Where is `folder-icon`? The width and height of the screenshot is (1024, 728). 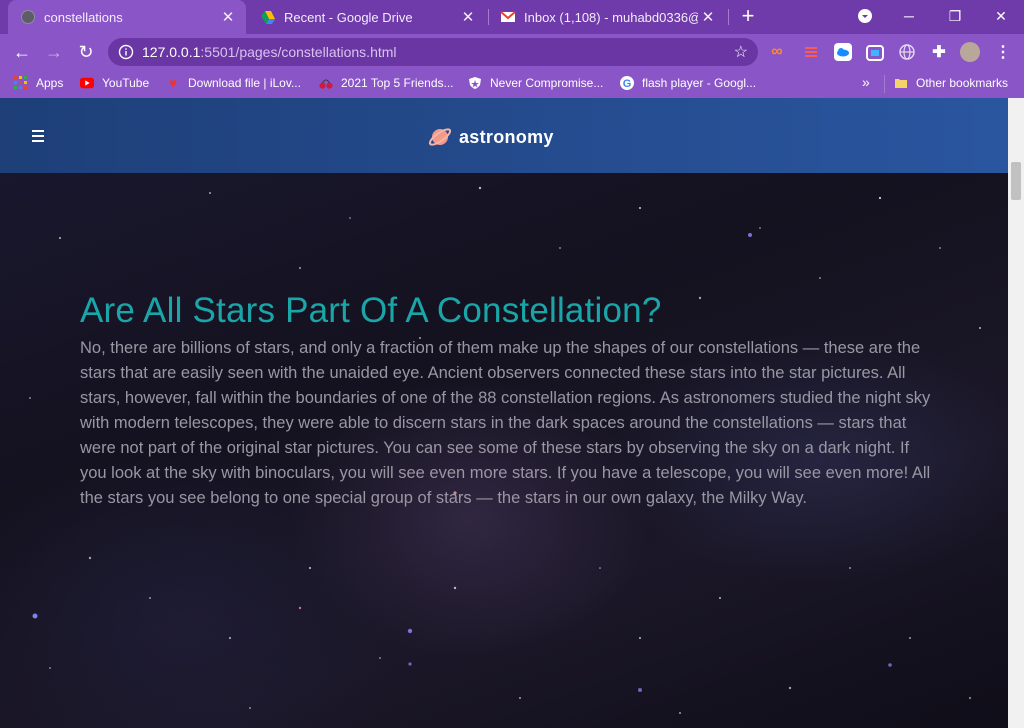 folder-icon is located at coordinates (901, 83).